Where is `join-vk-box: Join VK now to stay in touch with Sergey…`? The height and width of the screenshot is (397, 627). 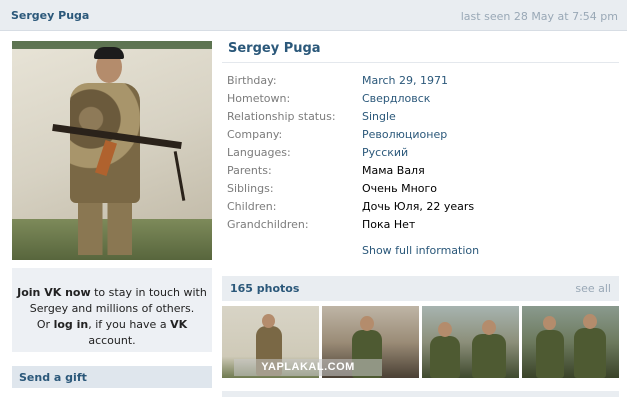
join-vk-box: Join VK now to stay in touch with Sergey… is located at coordinates (112, 310).